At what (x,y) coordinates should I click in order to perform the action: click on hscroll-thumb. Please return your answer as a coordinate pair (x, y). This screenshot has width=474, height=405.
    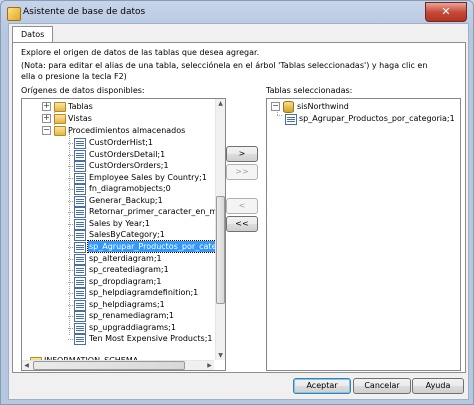
    Looking at the image, I should click on (109, 365).